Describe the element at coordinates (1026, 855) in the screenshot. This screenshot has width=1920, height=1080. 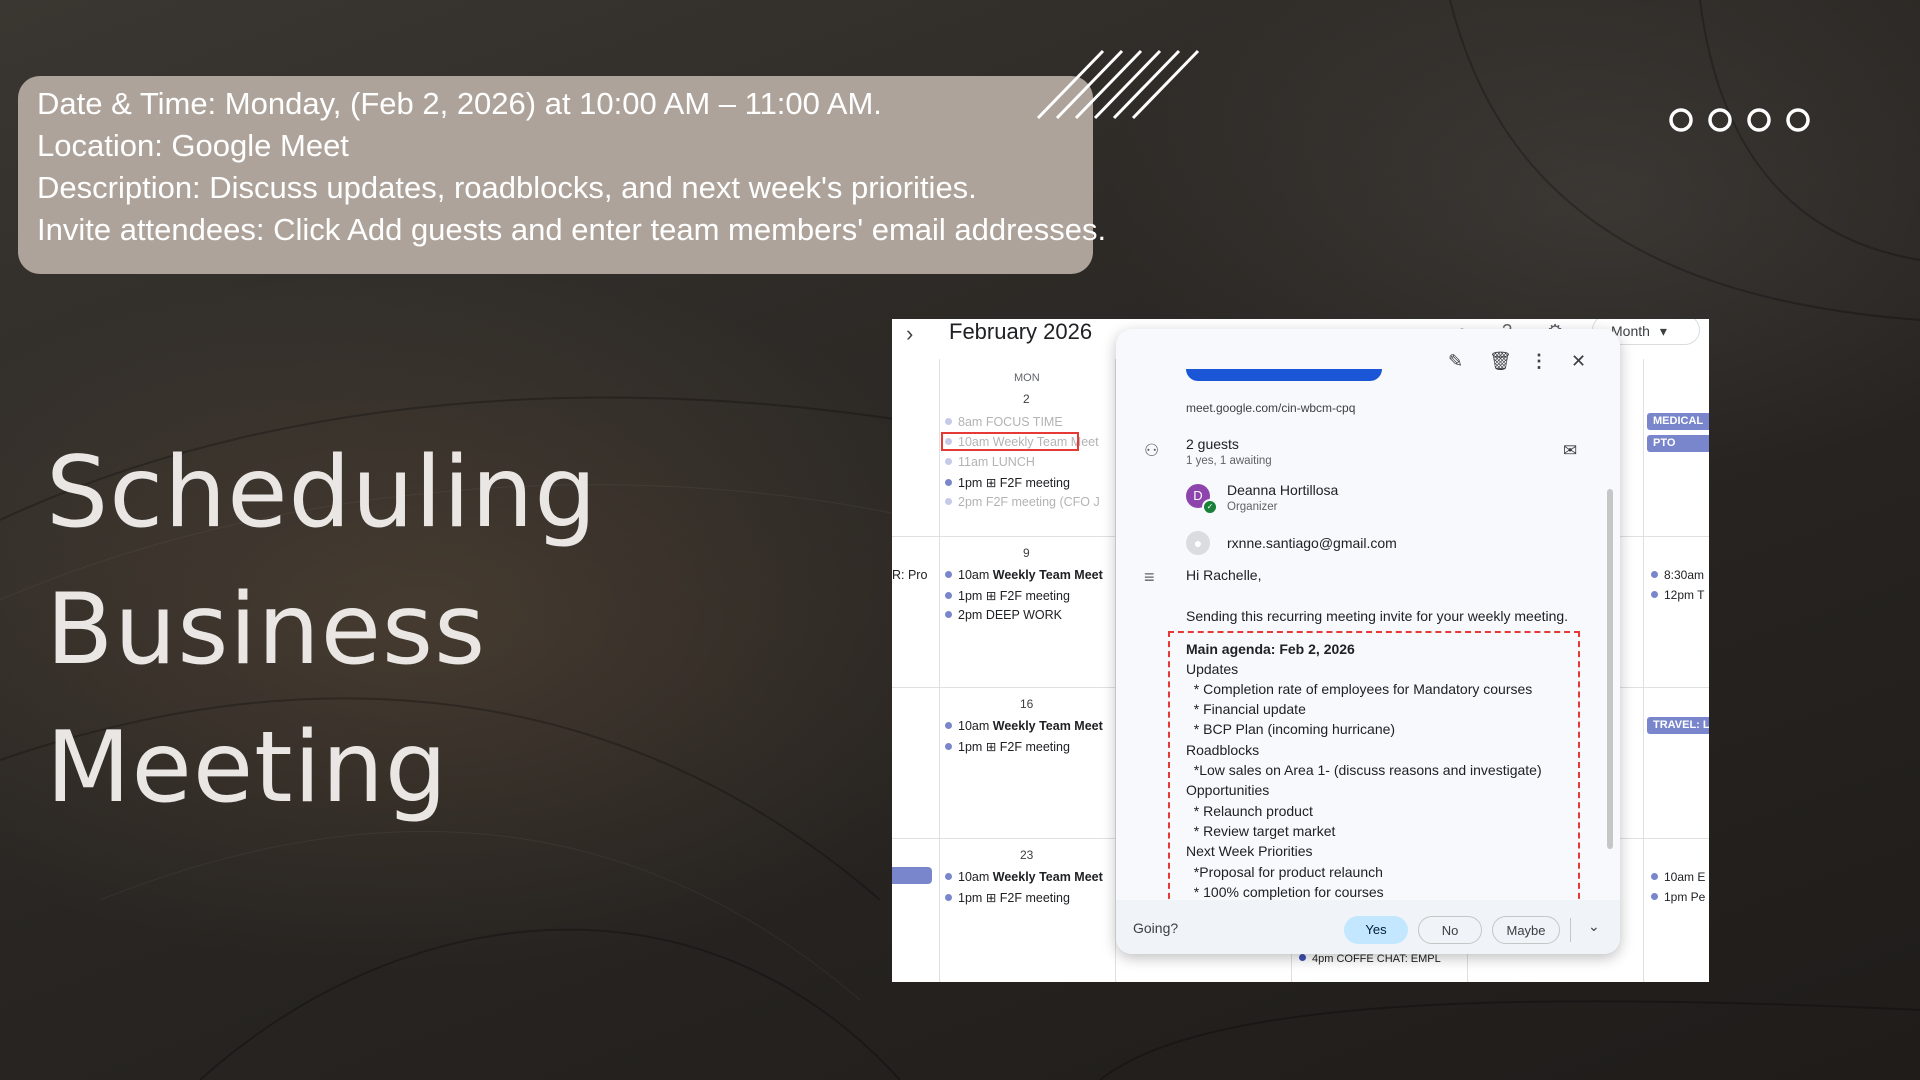
I see `day-number: 23` at that location.